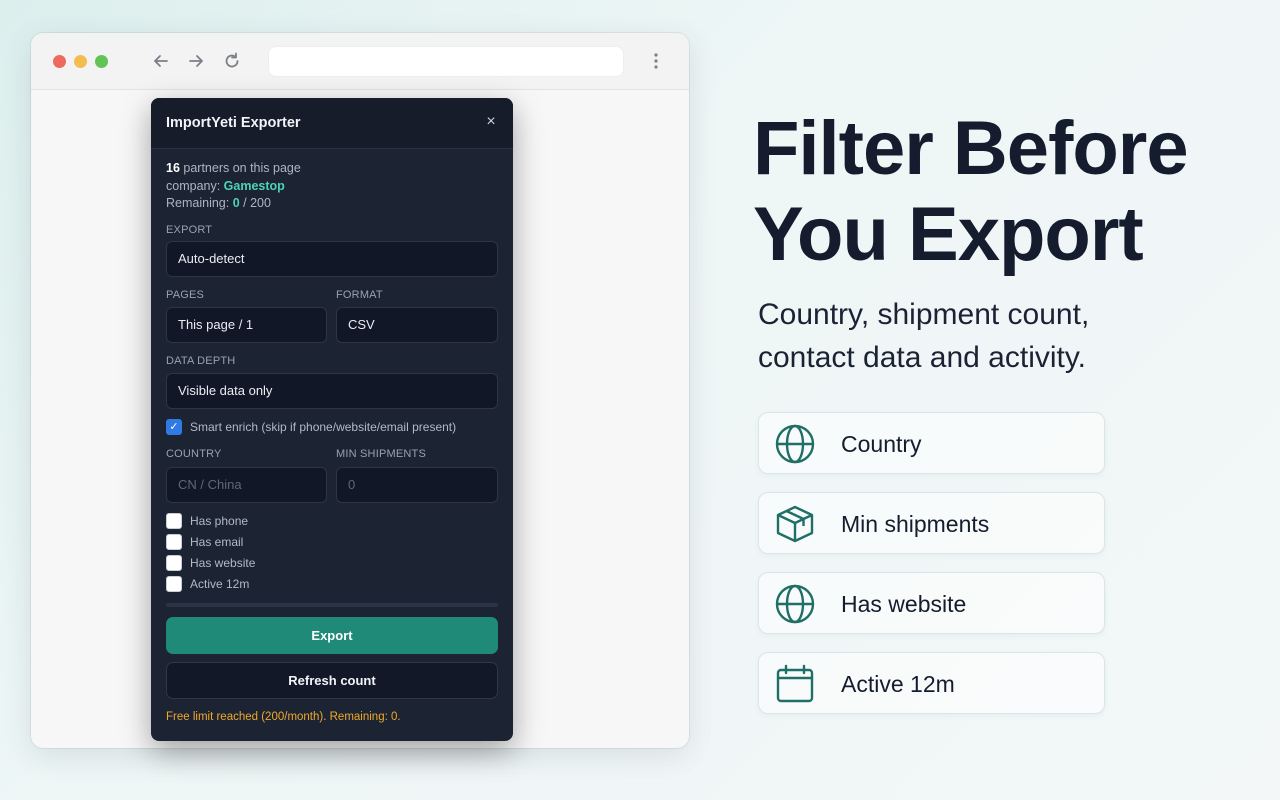  Describe the element at coordinates (232, 61) in the screenshot. I see `reload-icon` at that location.